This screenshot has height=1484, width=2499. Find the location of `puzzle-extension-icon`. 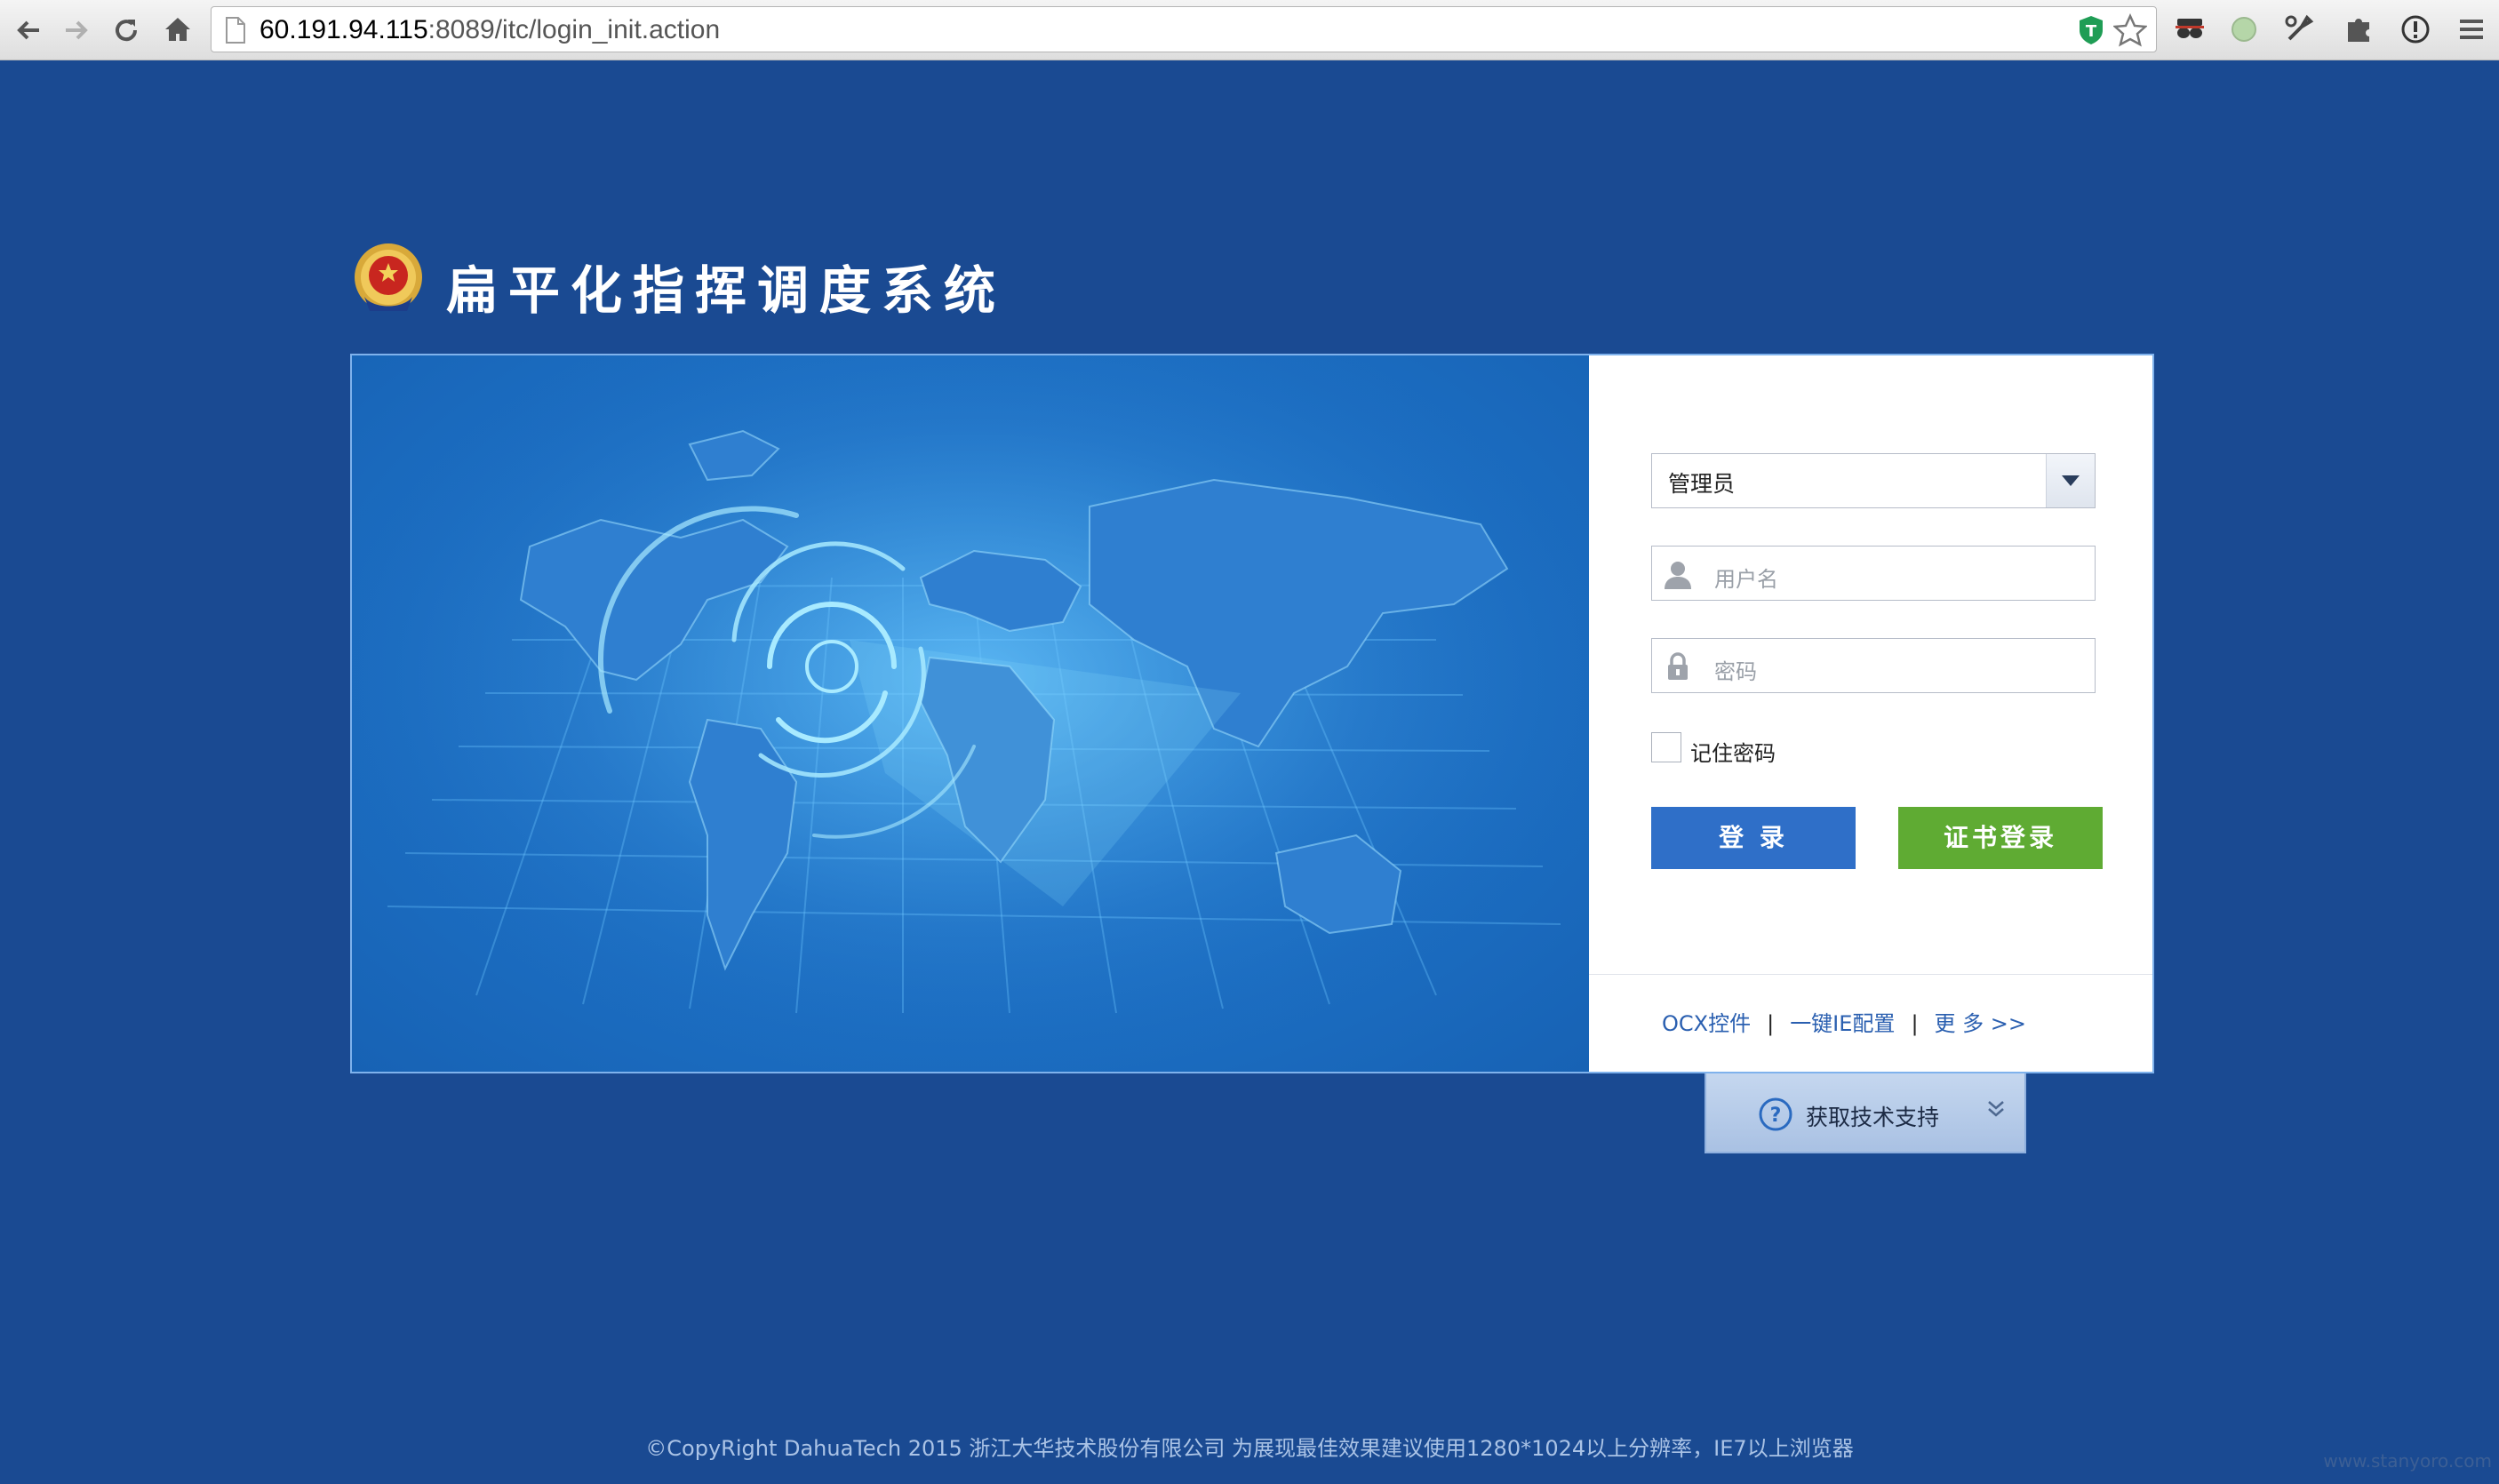

puzzle-extension-icon is located at coordinates (2359, 29).